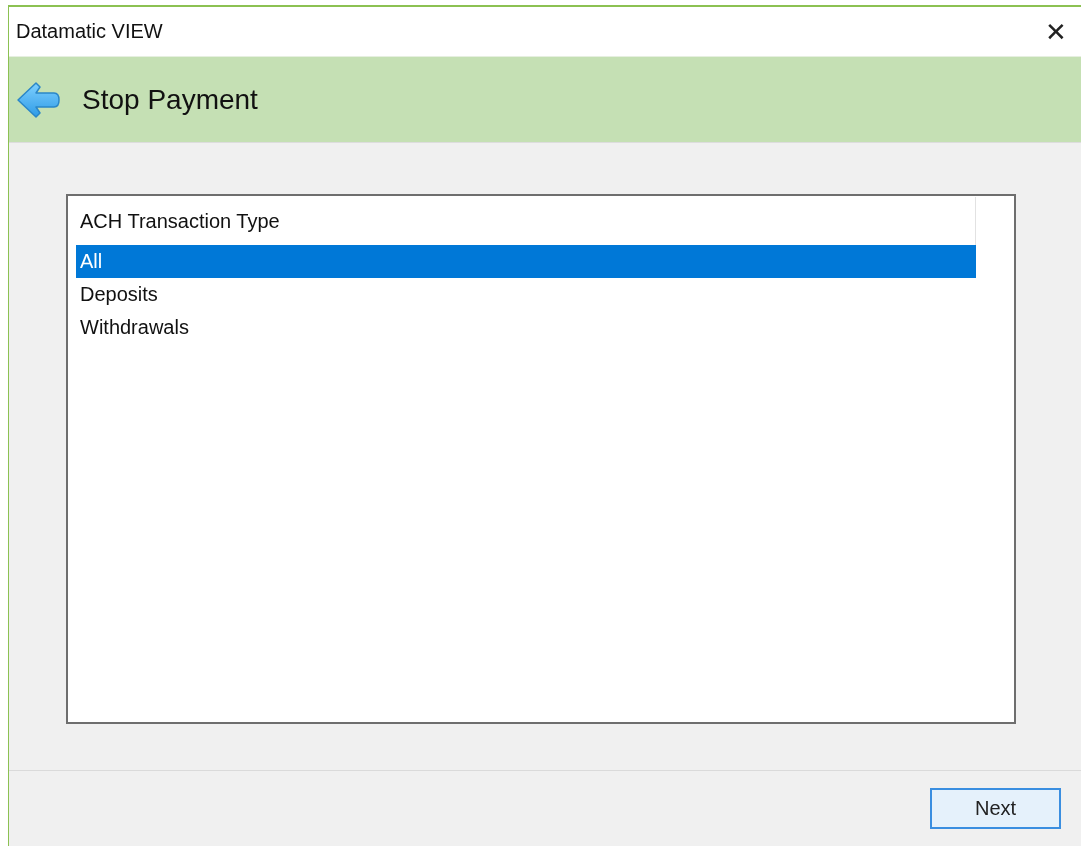  Describe the element at coordinates (38, 99) in the screenshot. I see `back-arrow-icon` at that location.